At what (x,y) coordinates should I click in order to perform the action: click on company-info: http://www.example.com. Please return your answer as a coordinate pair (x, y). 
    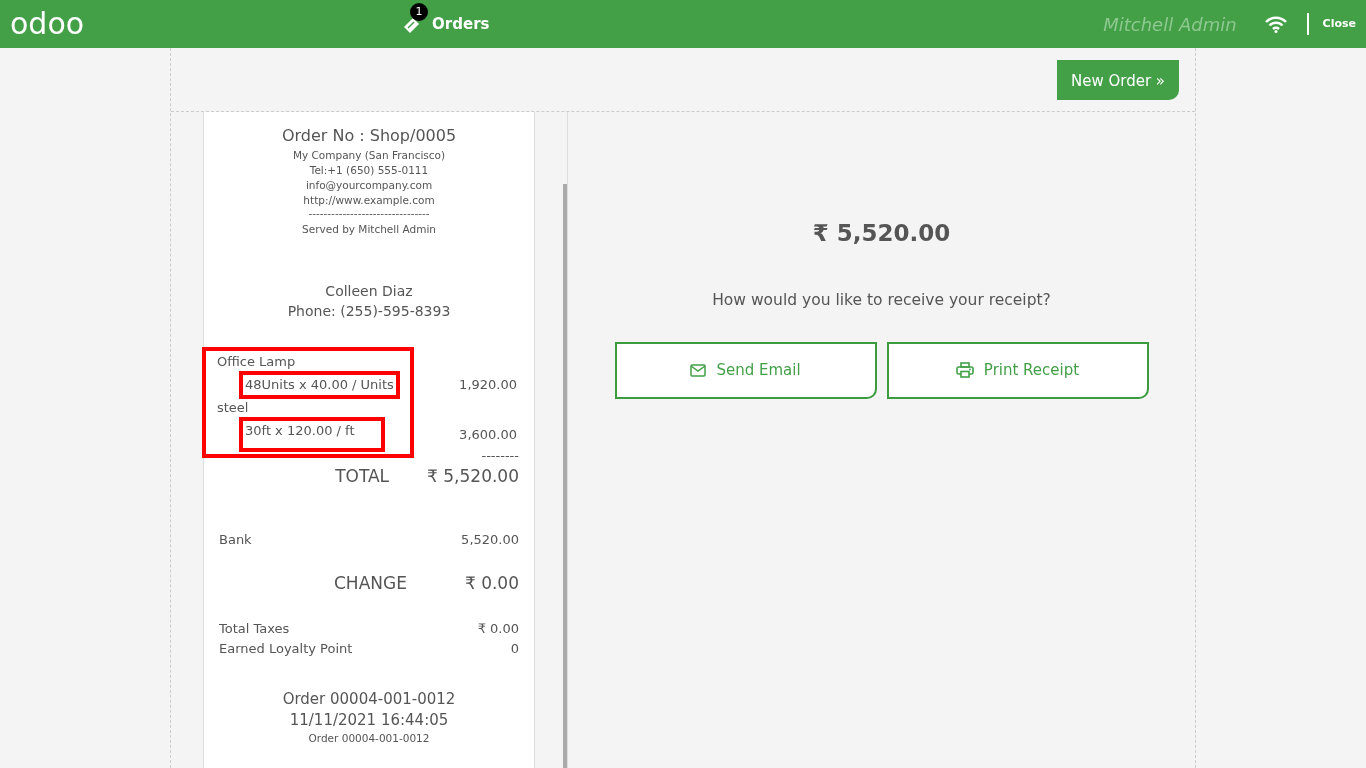
    Looking at the image, I should click on (369, 200).